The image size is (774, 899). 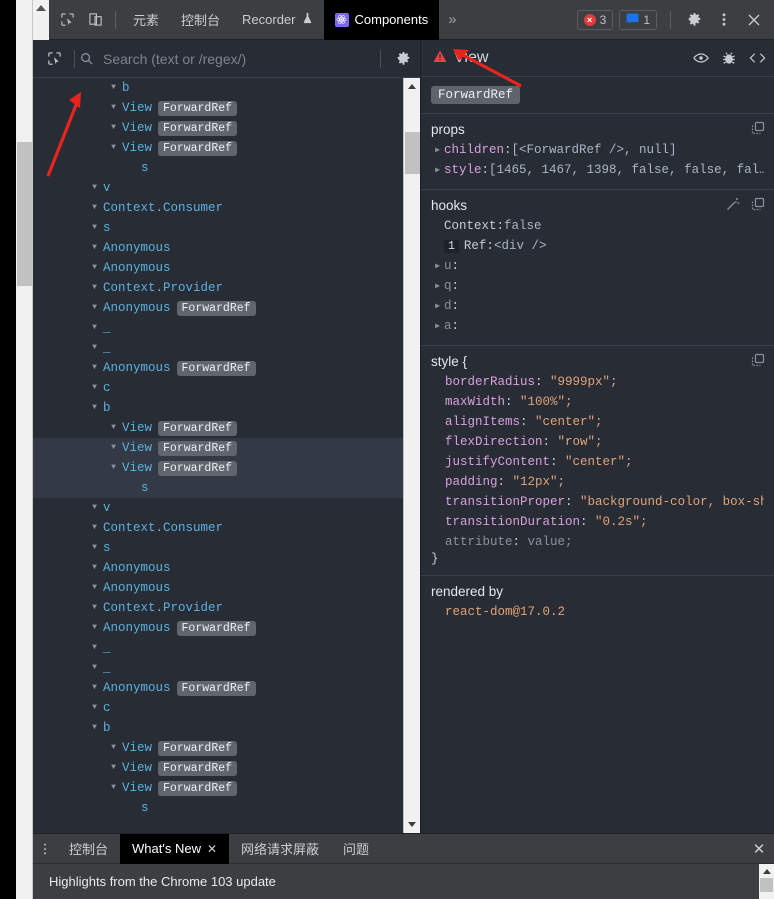 What do you see at coordinates (234, 58) in the screenshot?
I see `search-input` at bounding box center [234, 58].